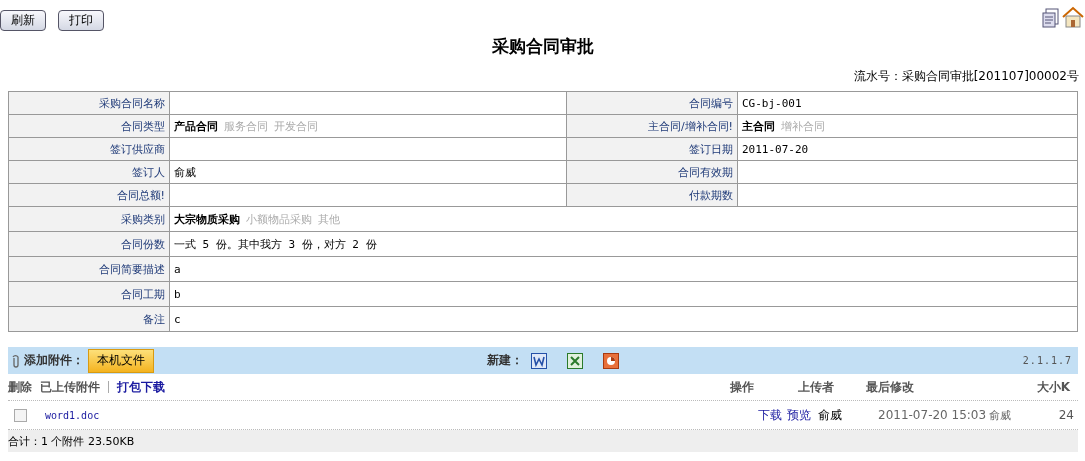 The width and height of the screenshot is (1085, 461). I want to click on column-header: 上传者, so click(816, 387).